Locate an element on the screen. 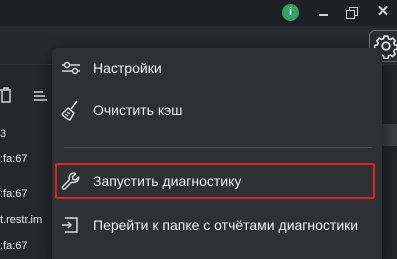 Image resolution: width=397 pixels, height=259 pixels. menu-divider is located at coordinates (218, 147).